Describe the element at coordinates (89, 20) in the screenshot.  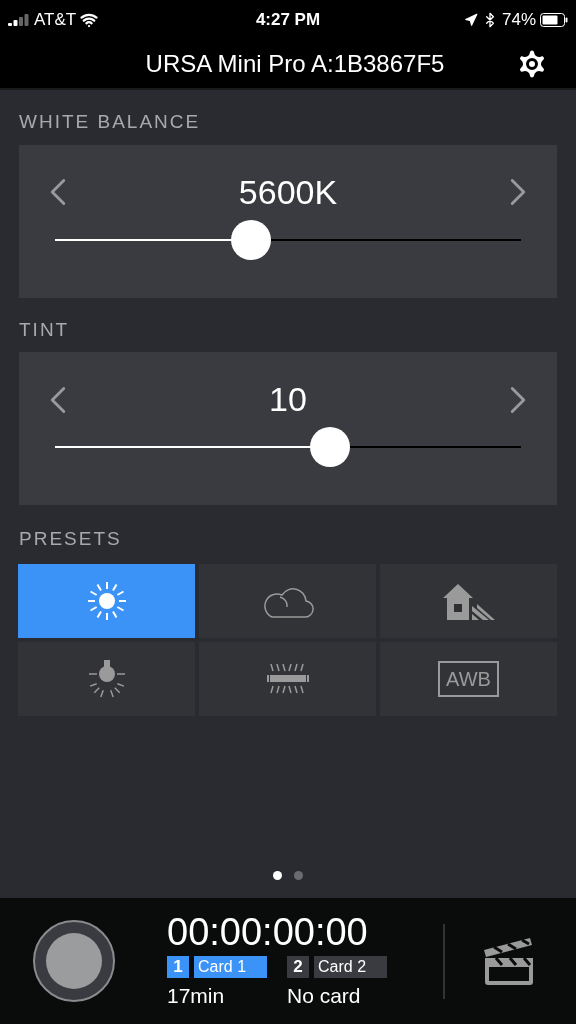
I see `wifi-icon` at that location.